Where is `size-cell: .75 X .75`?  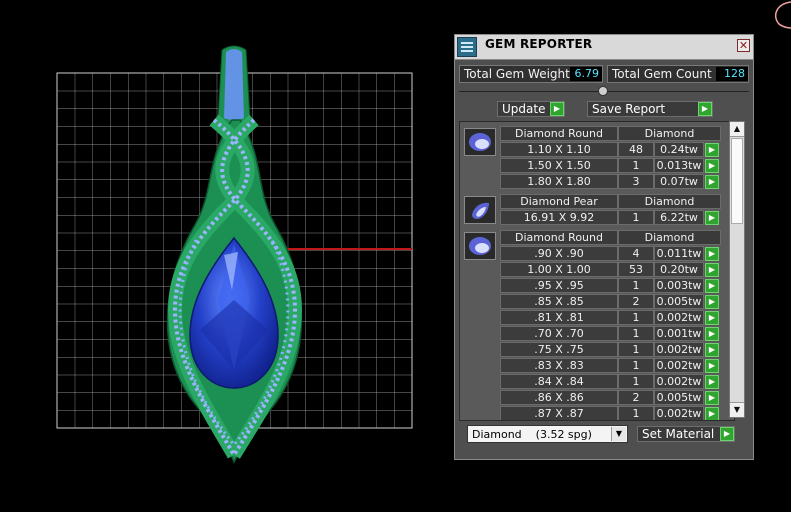 size-cell: .75 X .75 is located at coordinates (559, 349).